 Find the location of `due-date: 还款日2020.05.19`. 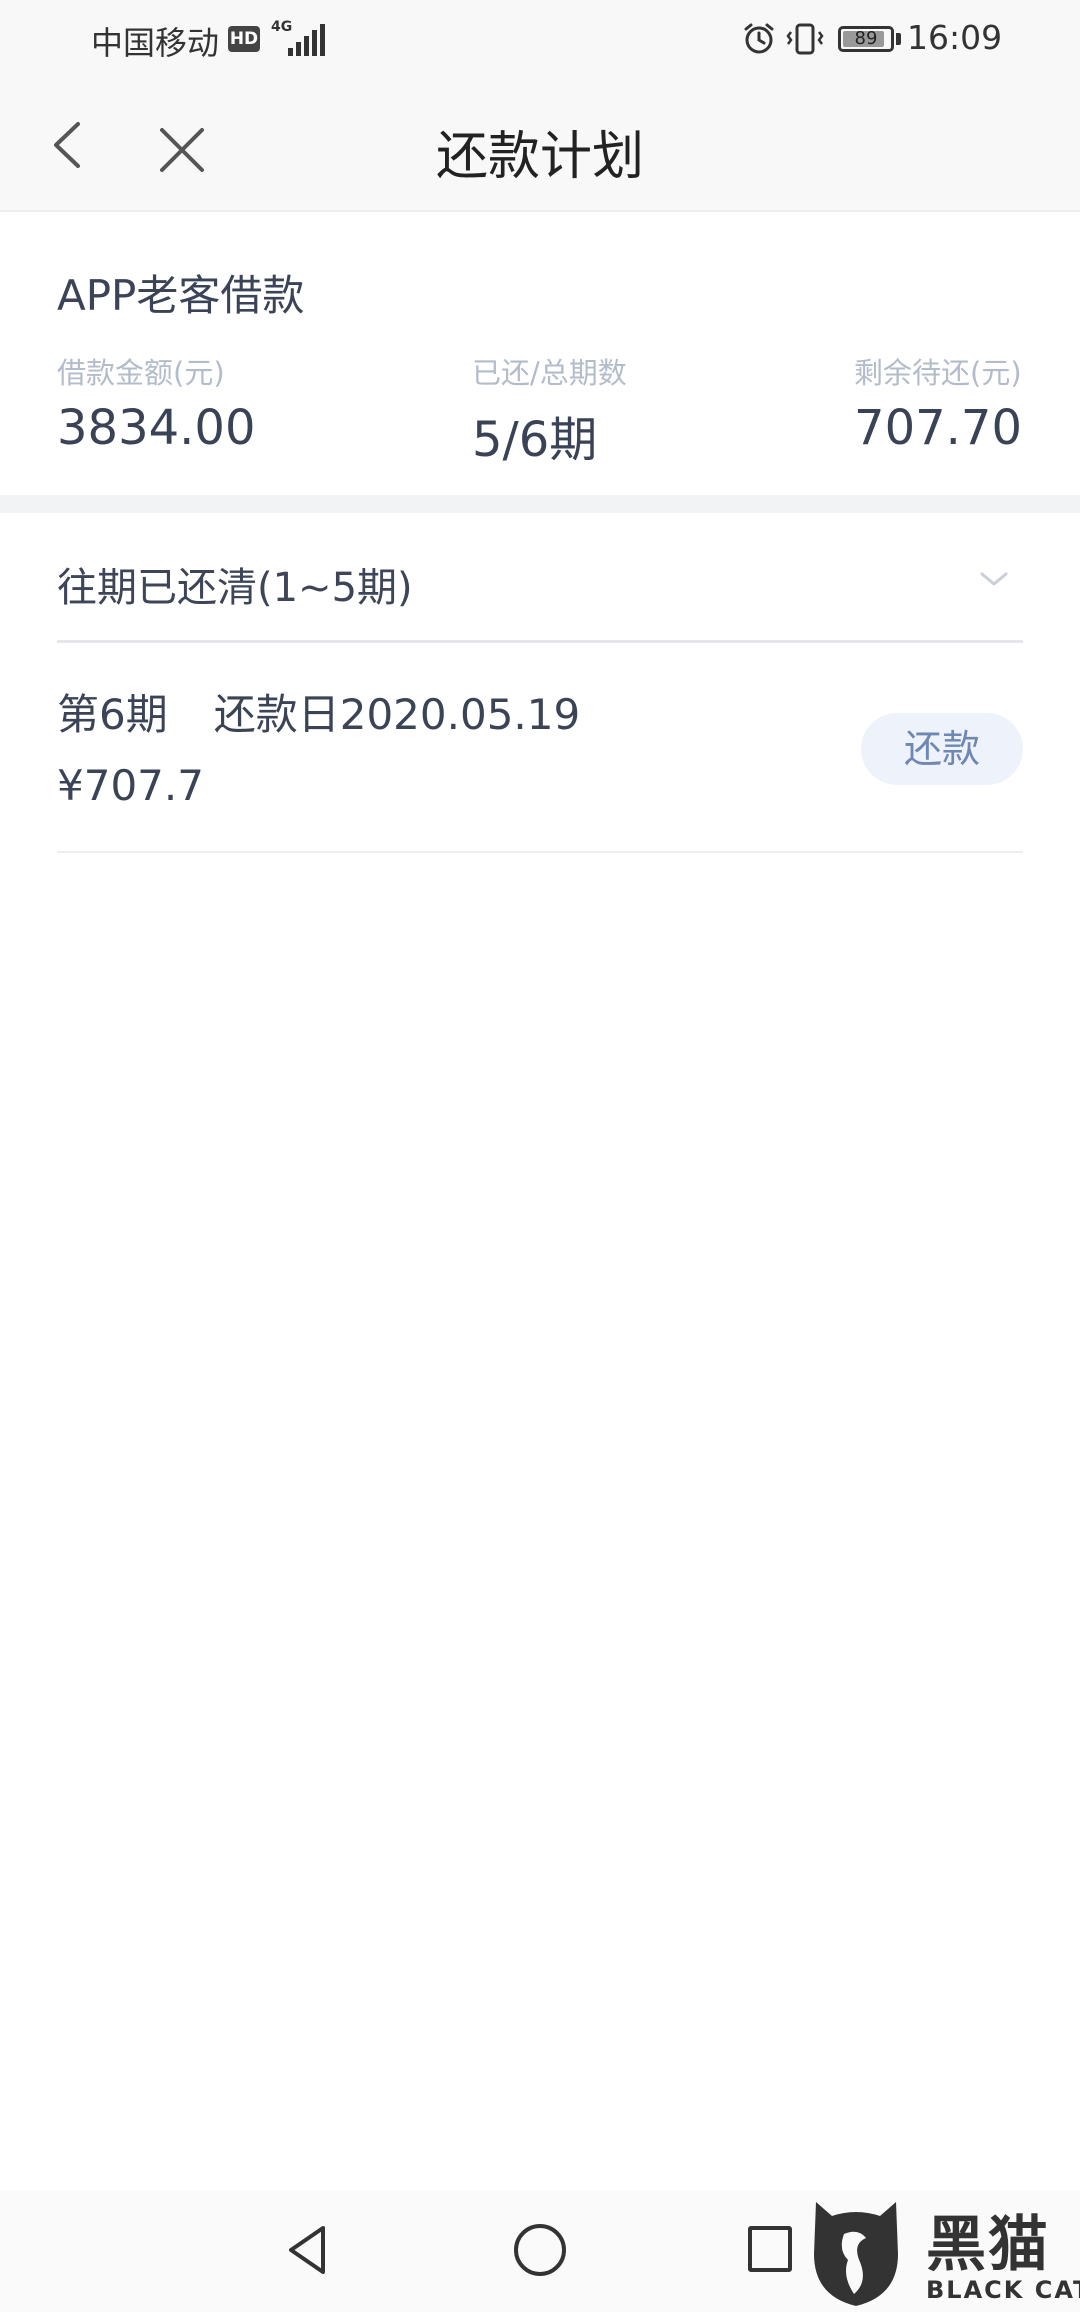

due-date: 还款日2020.05.19 is located at coordinates (397, 714).